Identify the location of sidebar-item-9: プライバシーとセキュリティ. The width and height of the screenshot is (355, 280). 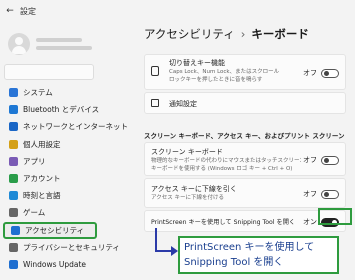
(61, 247).